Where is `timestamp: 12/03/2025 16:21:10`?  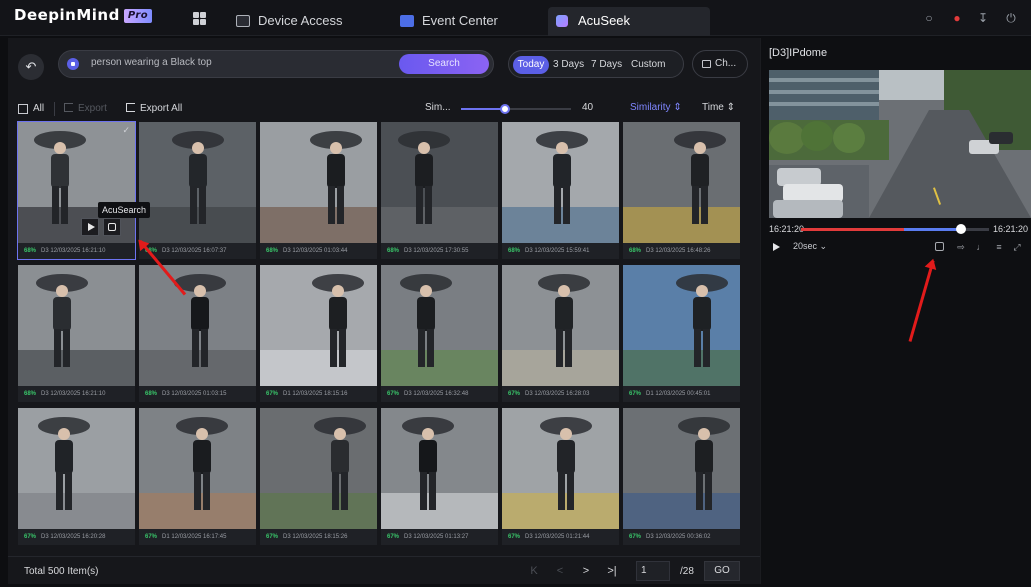
timestamp: 12/03/2025 16:21:10 is located at coordinates (78, 251).